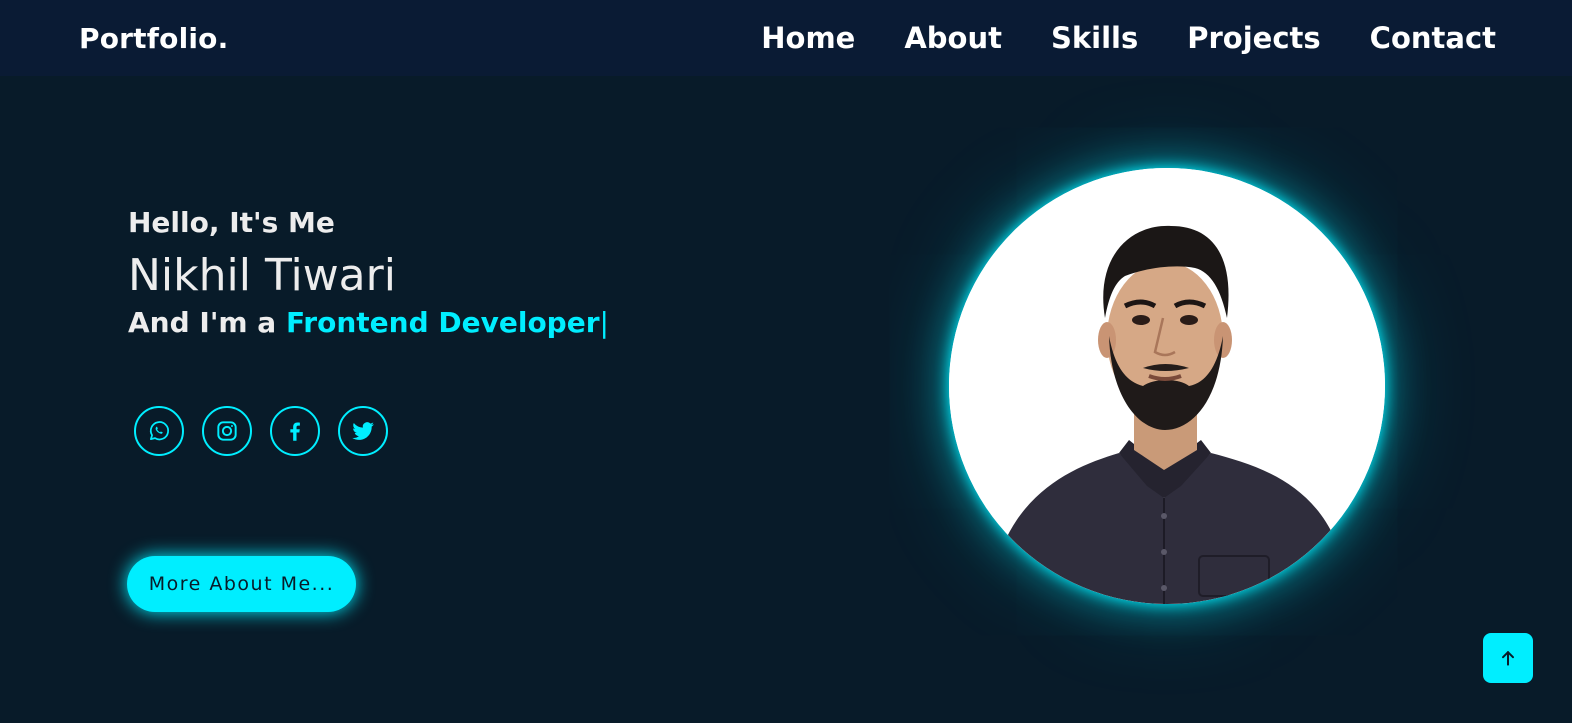 Image resolution: width=1572 pixels, height=723 pixels. I want to click on site-logo: Portfolio., so click(153, 38).